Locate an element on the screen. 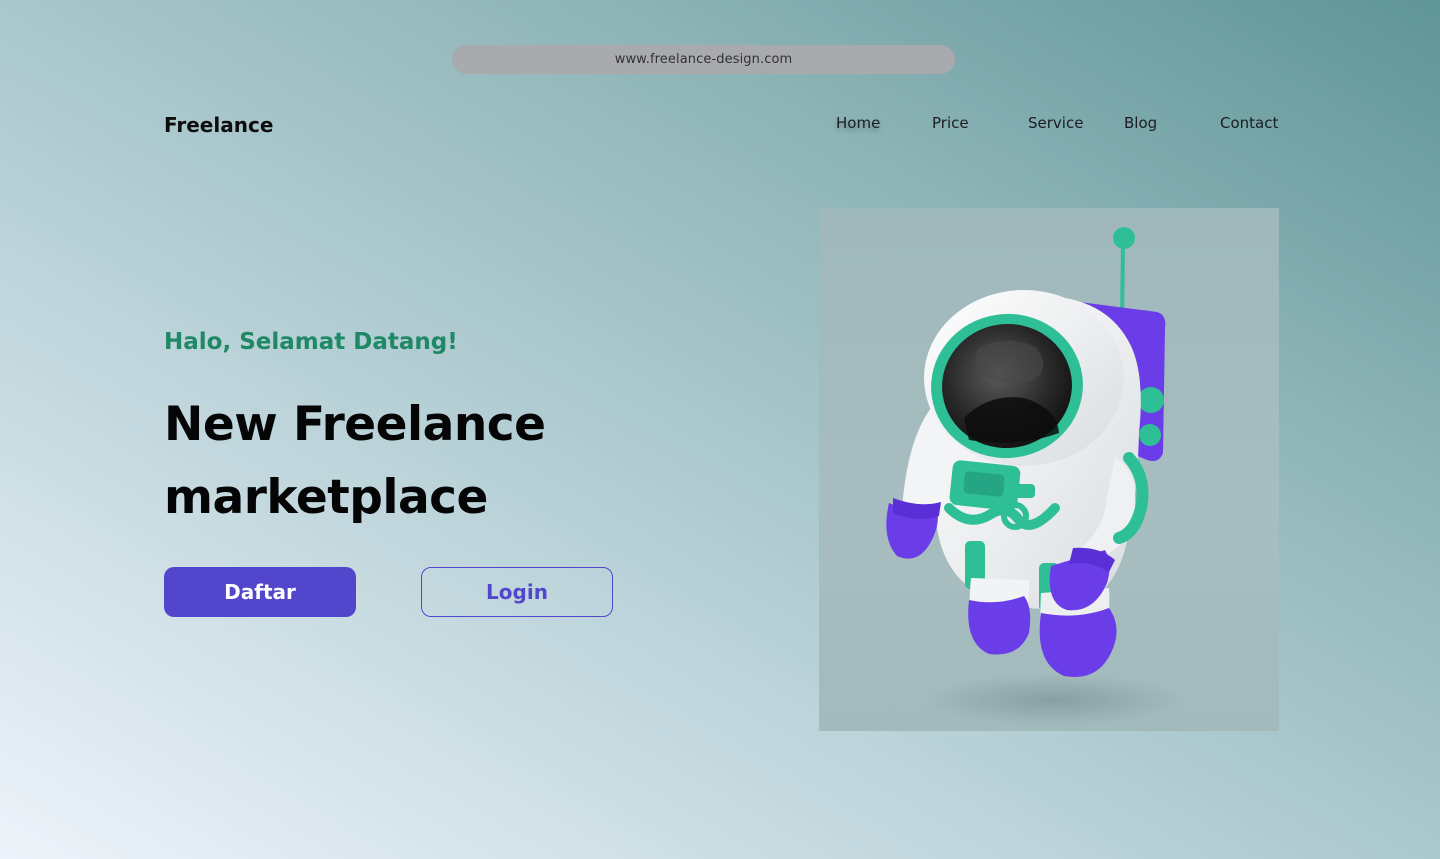 This screenshot has height=859, width=1440. hero-title-line-2: marketplace is located at coordinates (326, 497).